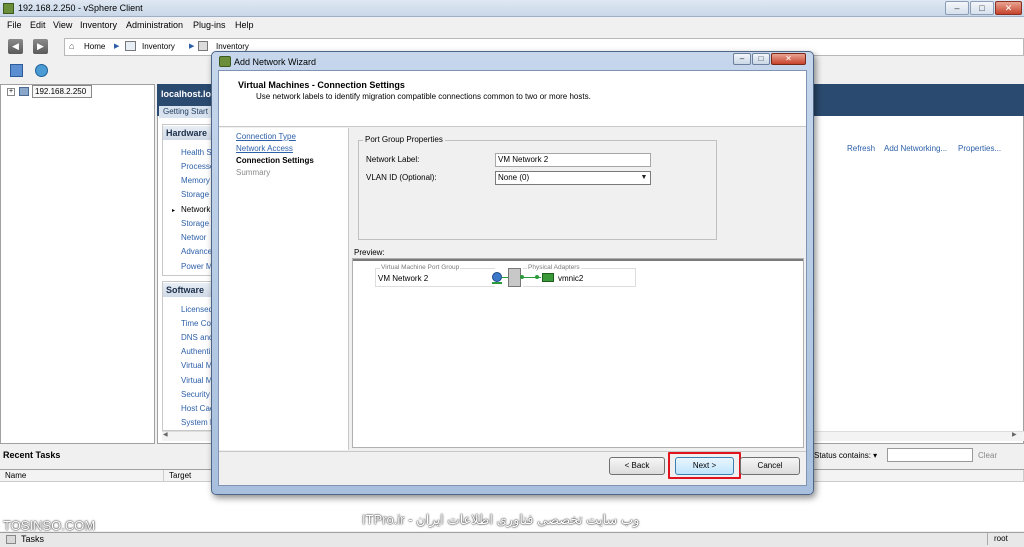  What do you see at coordinates (982, 8) in the screenshot?
I see `maximize-button: □` at bounding box center [982, 8].